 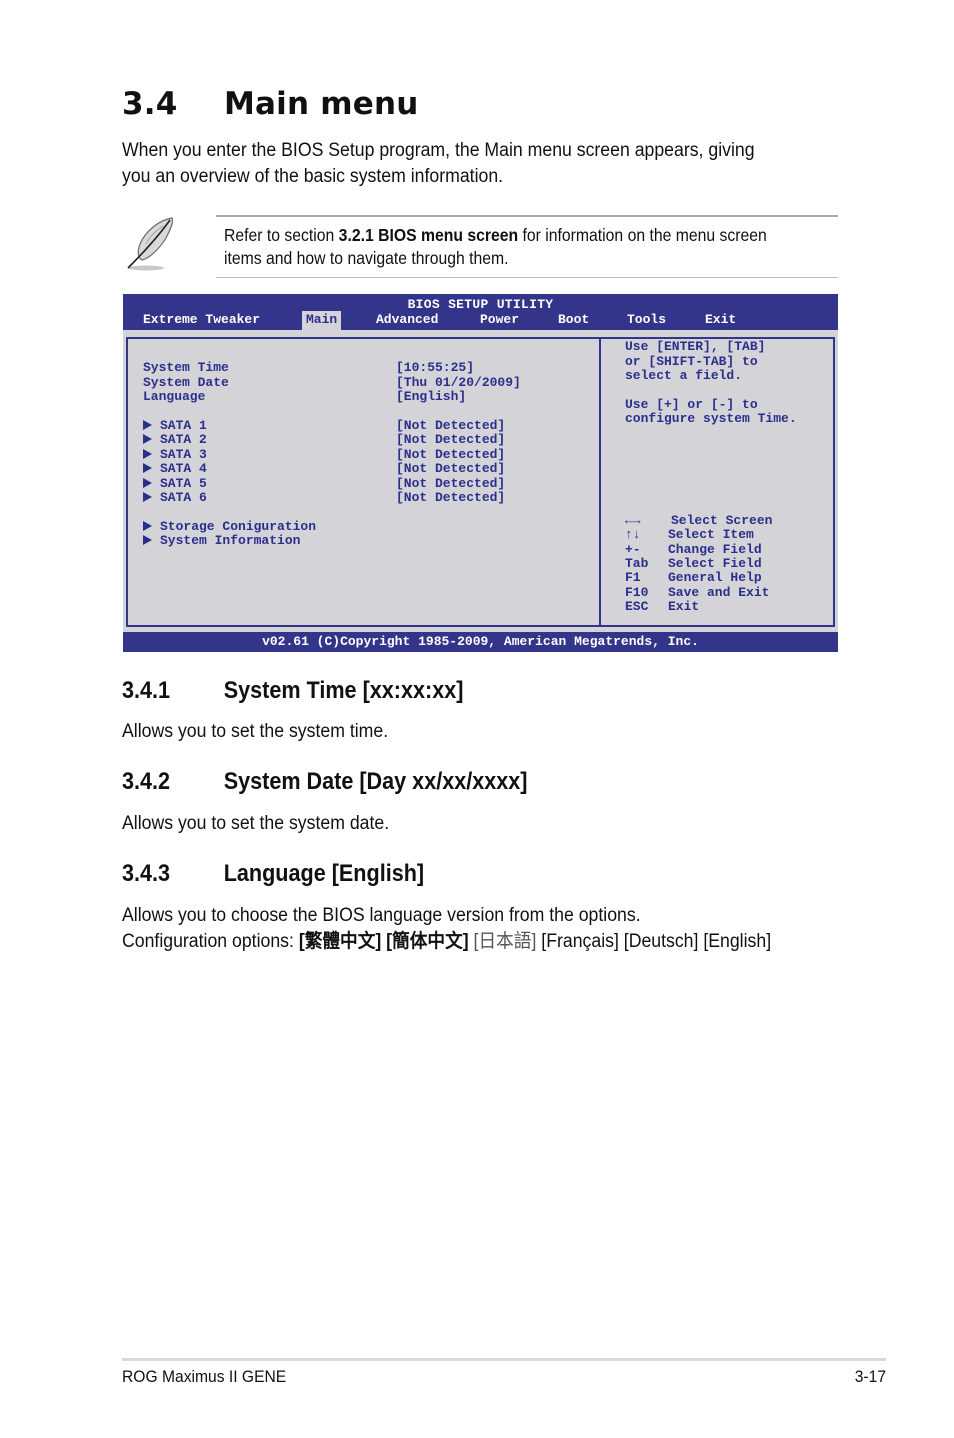 I want to click on tab-main: Main, so click(x=322, y=320).